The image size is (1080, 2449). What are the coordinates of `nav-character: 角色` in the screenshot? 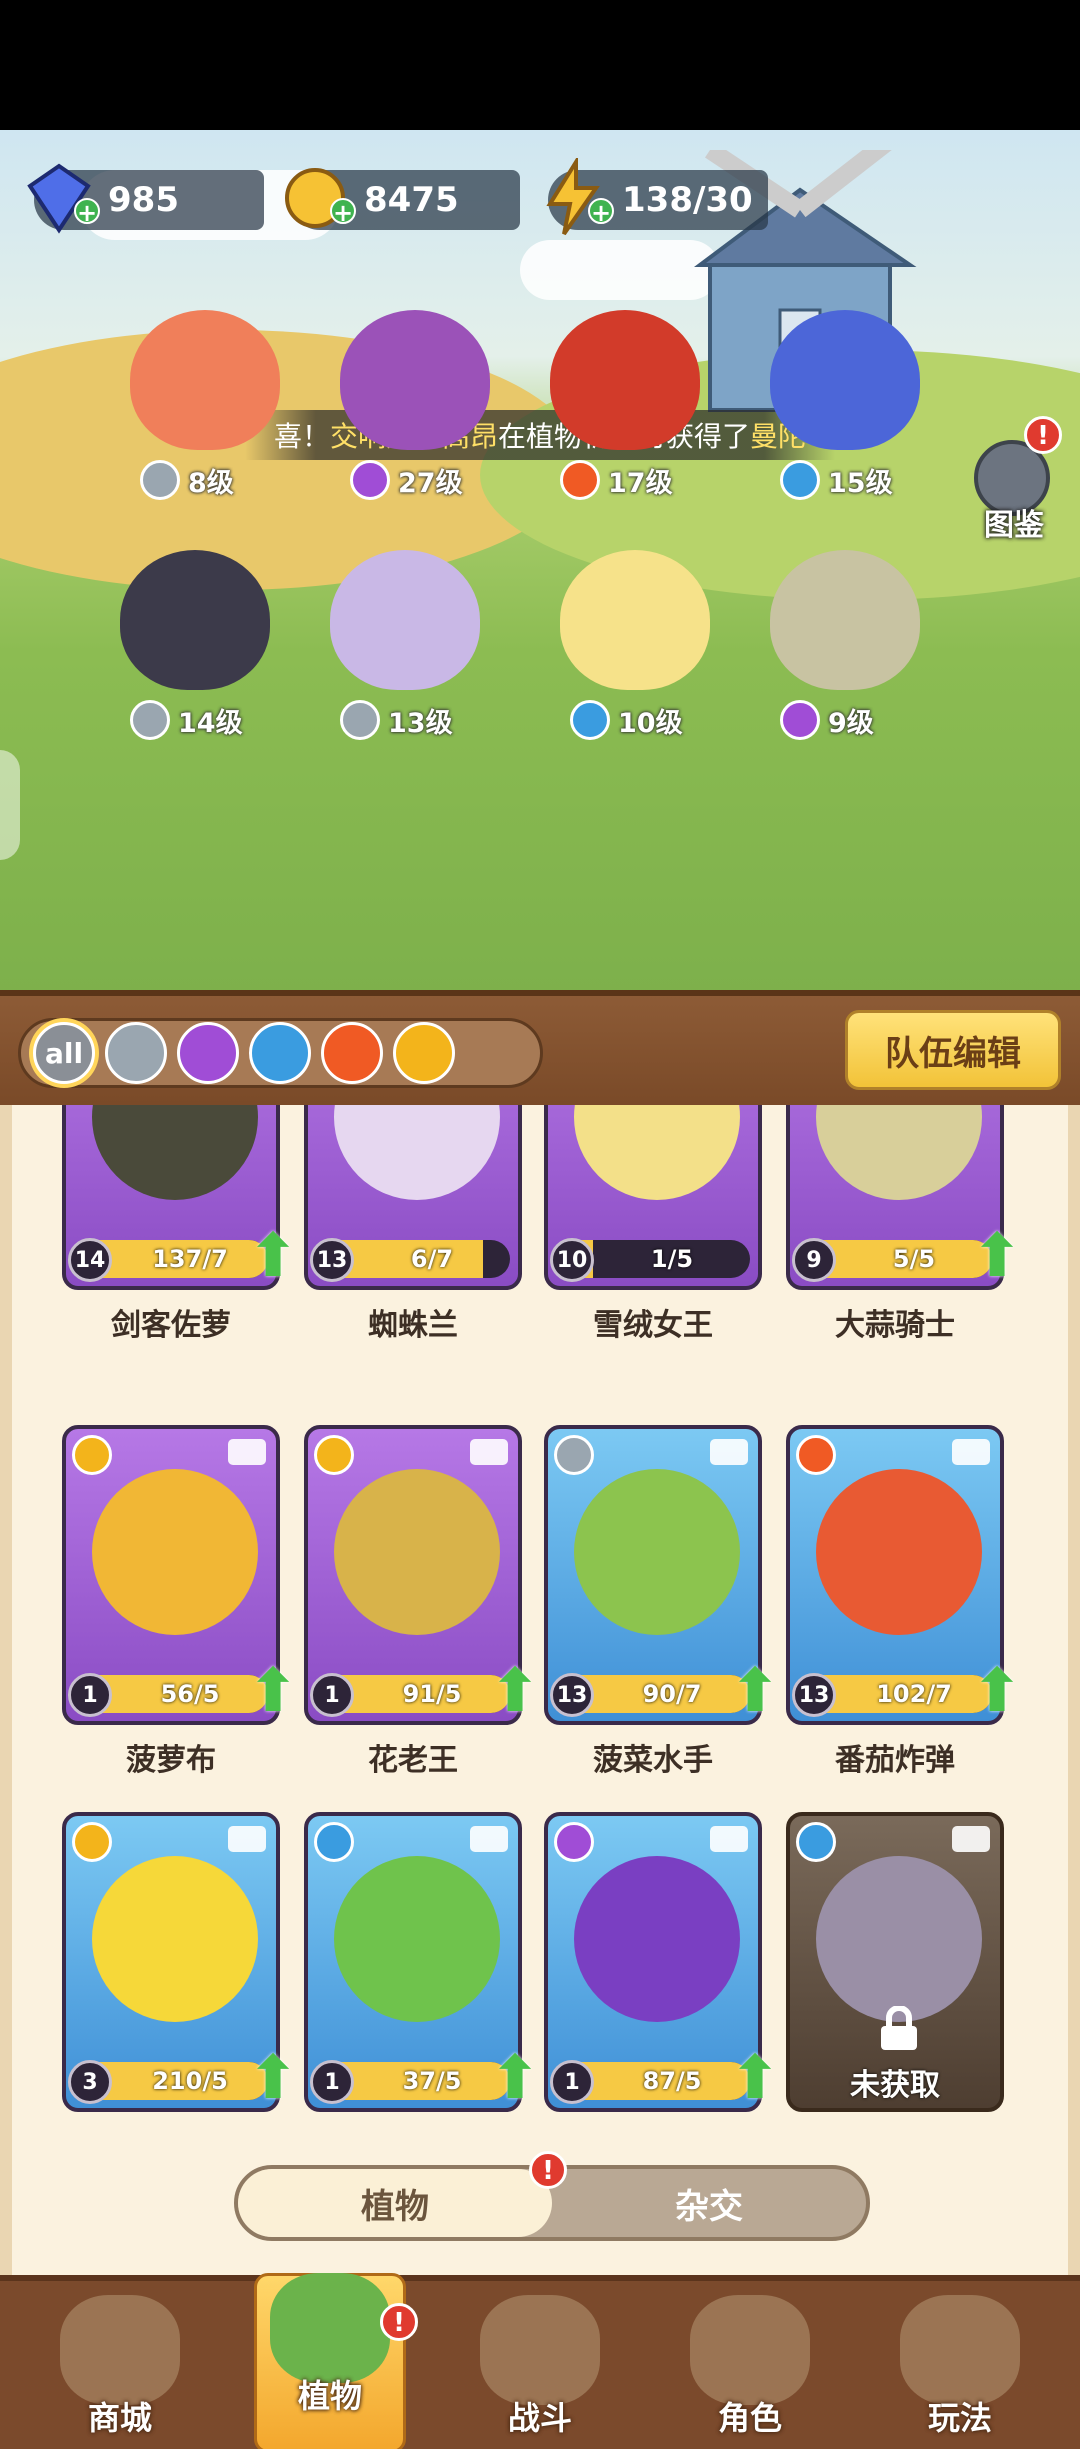 It's located at (750, 2372).